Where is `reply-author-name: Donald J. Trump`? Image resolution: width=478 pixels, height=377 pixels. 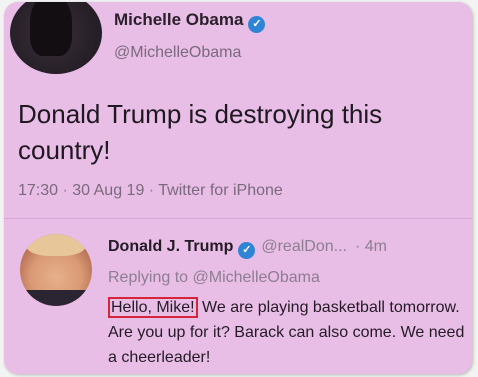 reply-author-name: Donald J. Trump is located at coordinates (170, 246).